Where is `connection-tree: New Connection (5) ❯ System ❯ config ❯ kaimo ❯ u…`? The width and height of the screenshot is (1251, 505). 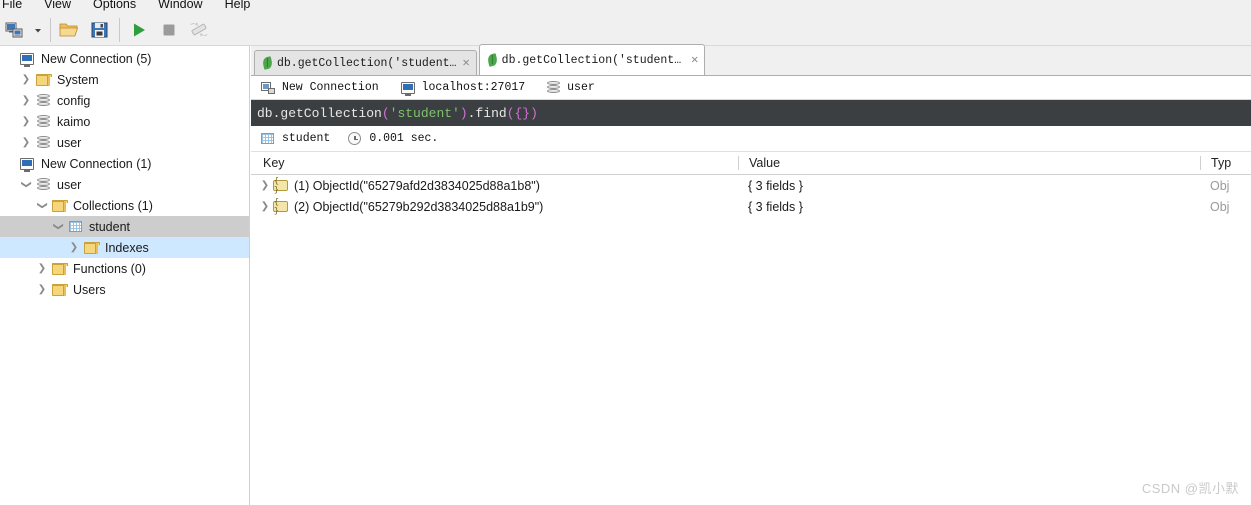
connection-tree: New Connection (5) ❯ System ❯ config ❯ kaimo ❯ u… is located at coordinates (124, 173).